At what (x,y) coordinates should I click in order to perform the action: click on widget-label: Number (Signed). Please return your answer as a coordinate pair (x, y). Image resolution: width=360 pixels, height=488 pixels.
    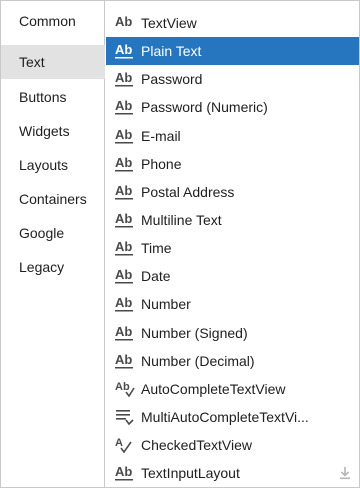
    Looking at the image, I should click on (194, 333).